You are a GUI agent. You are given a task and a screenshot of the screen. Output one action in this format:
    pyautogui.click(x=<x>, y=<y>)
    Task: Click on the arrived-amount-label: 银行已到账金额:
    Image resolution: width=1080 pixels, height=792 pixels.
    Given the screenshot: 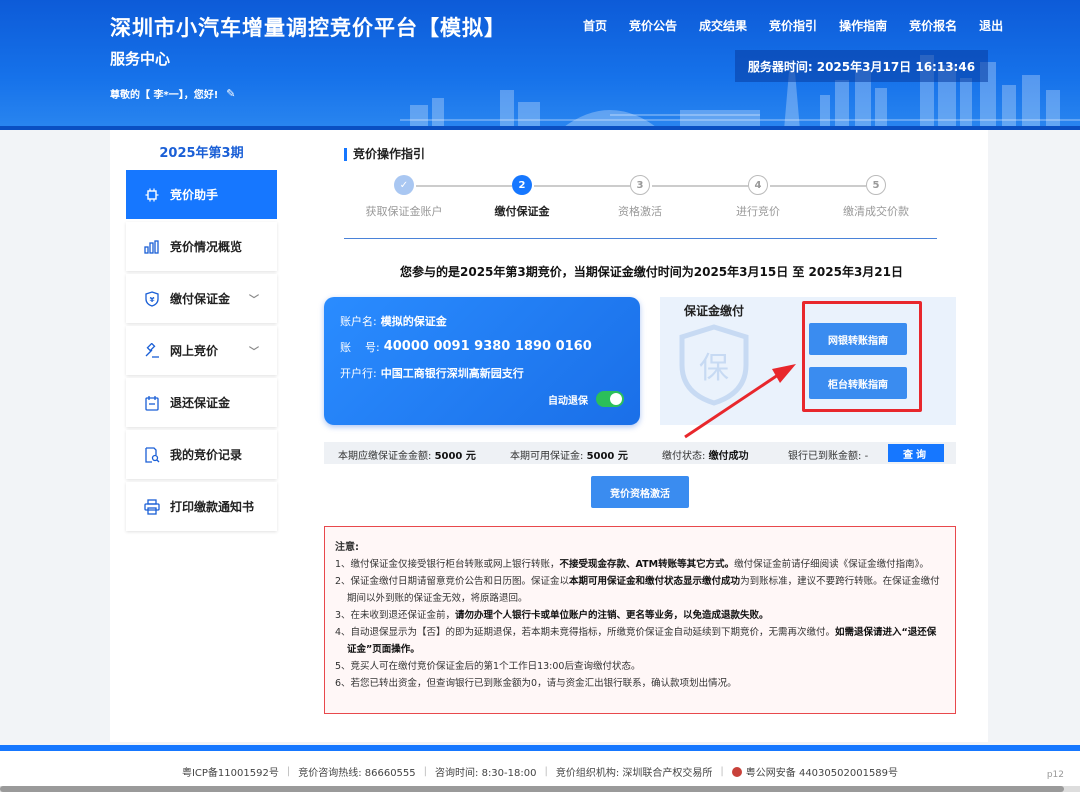 What is the action you would take?
    pyautogui.click(x=825, y=456)
    